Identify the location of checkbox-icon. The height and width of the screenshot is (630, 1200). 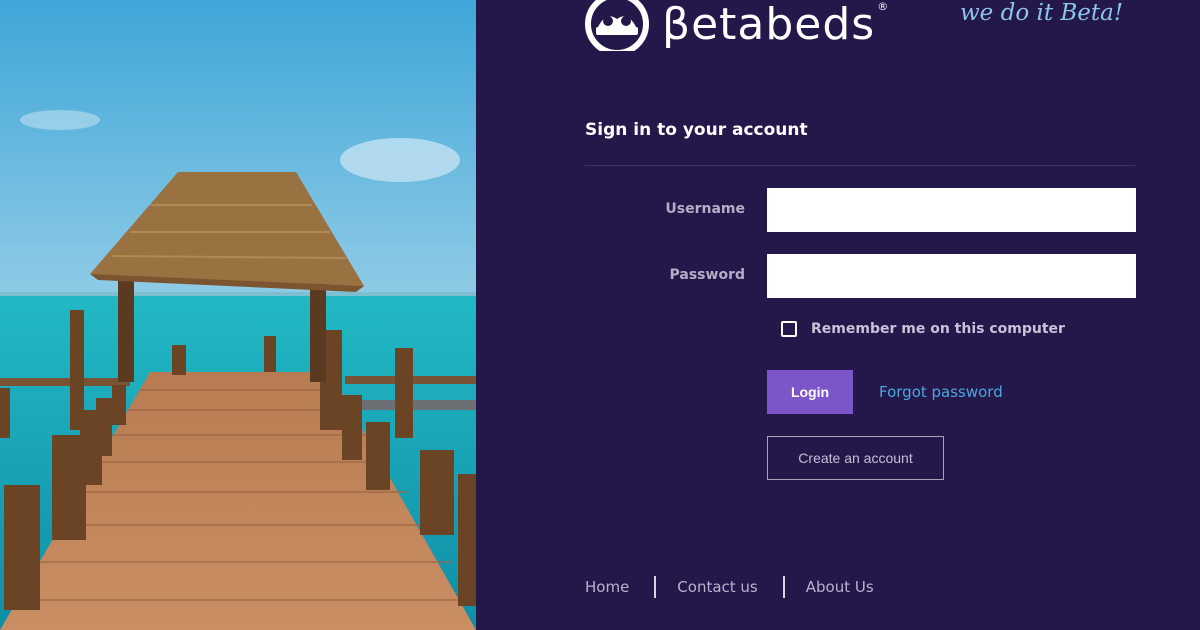
(789, 329).